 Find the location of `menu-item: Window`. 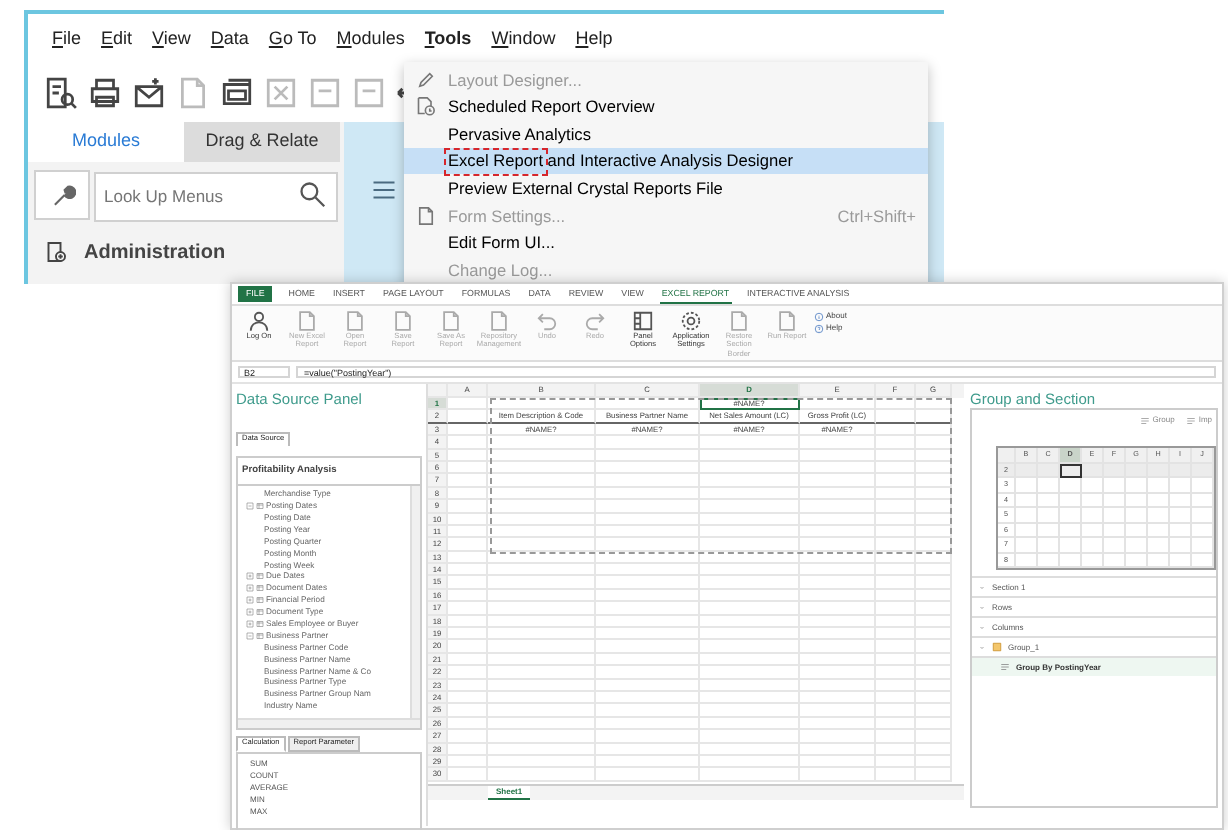

menu-item: Window is located at coordinates (523, 44).